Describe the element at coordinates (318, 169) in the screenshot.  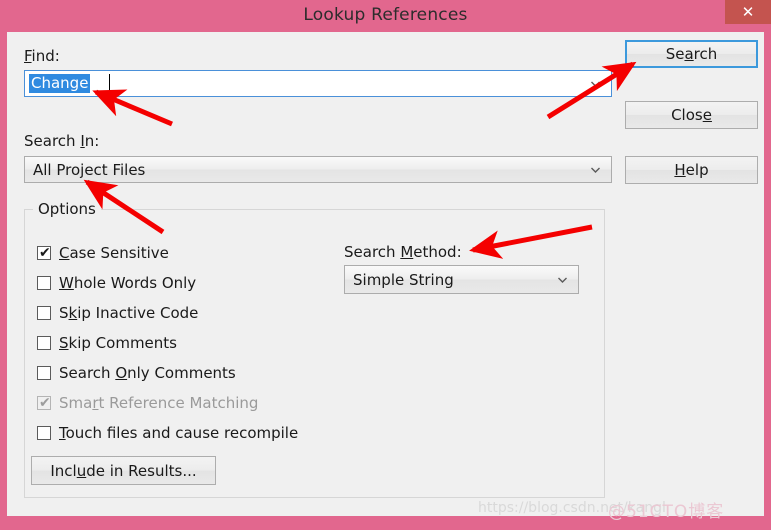
I see `search-in-select: All Project Files` at that location.